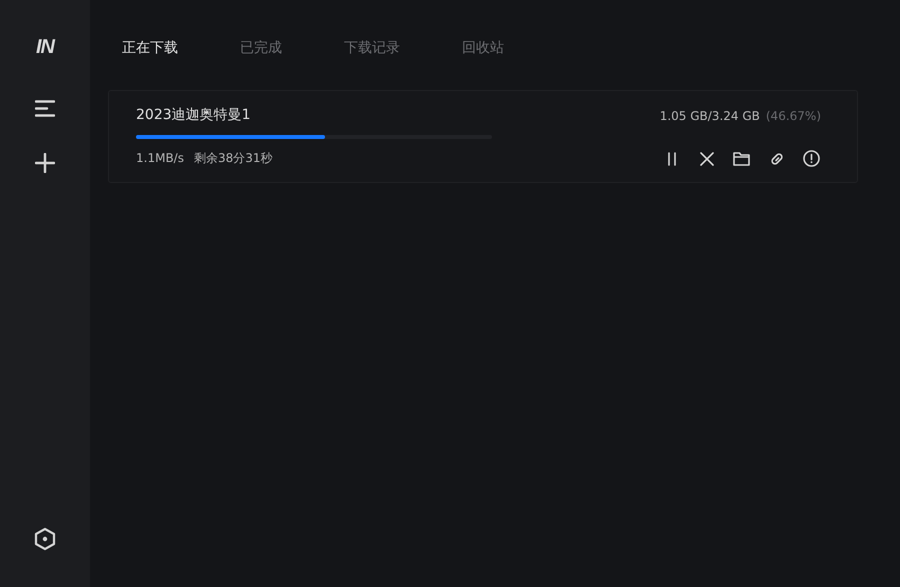 This screenshot has width=900, height=587. What do you see at coordinates (707, 159) in the screenshot?
I see `close-icon` at bounding box center [707, 159].